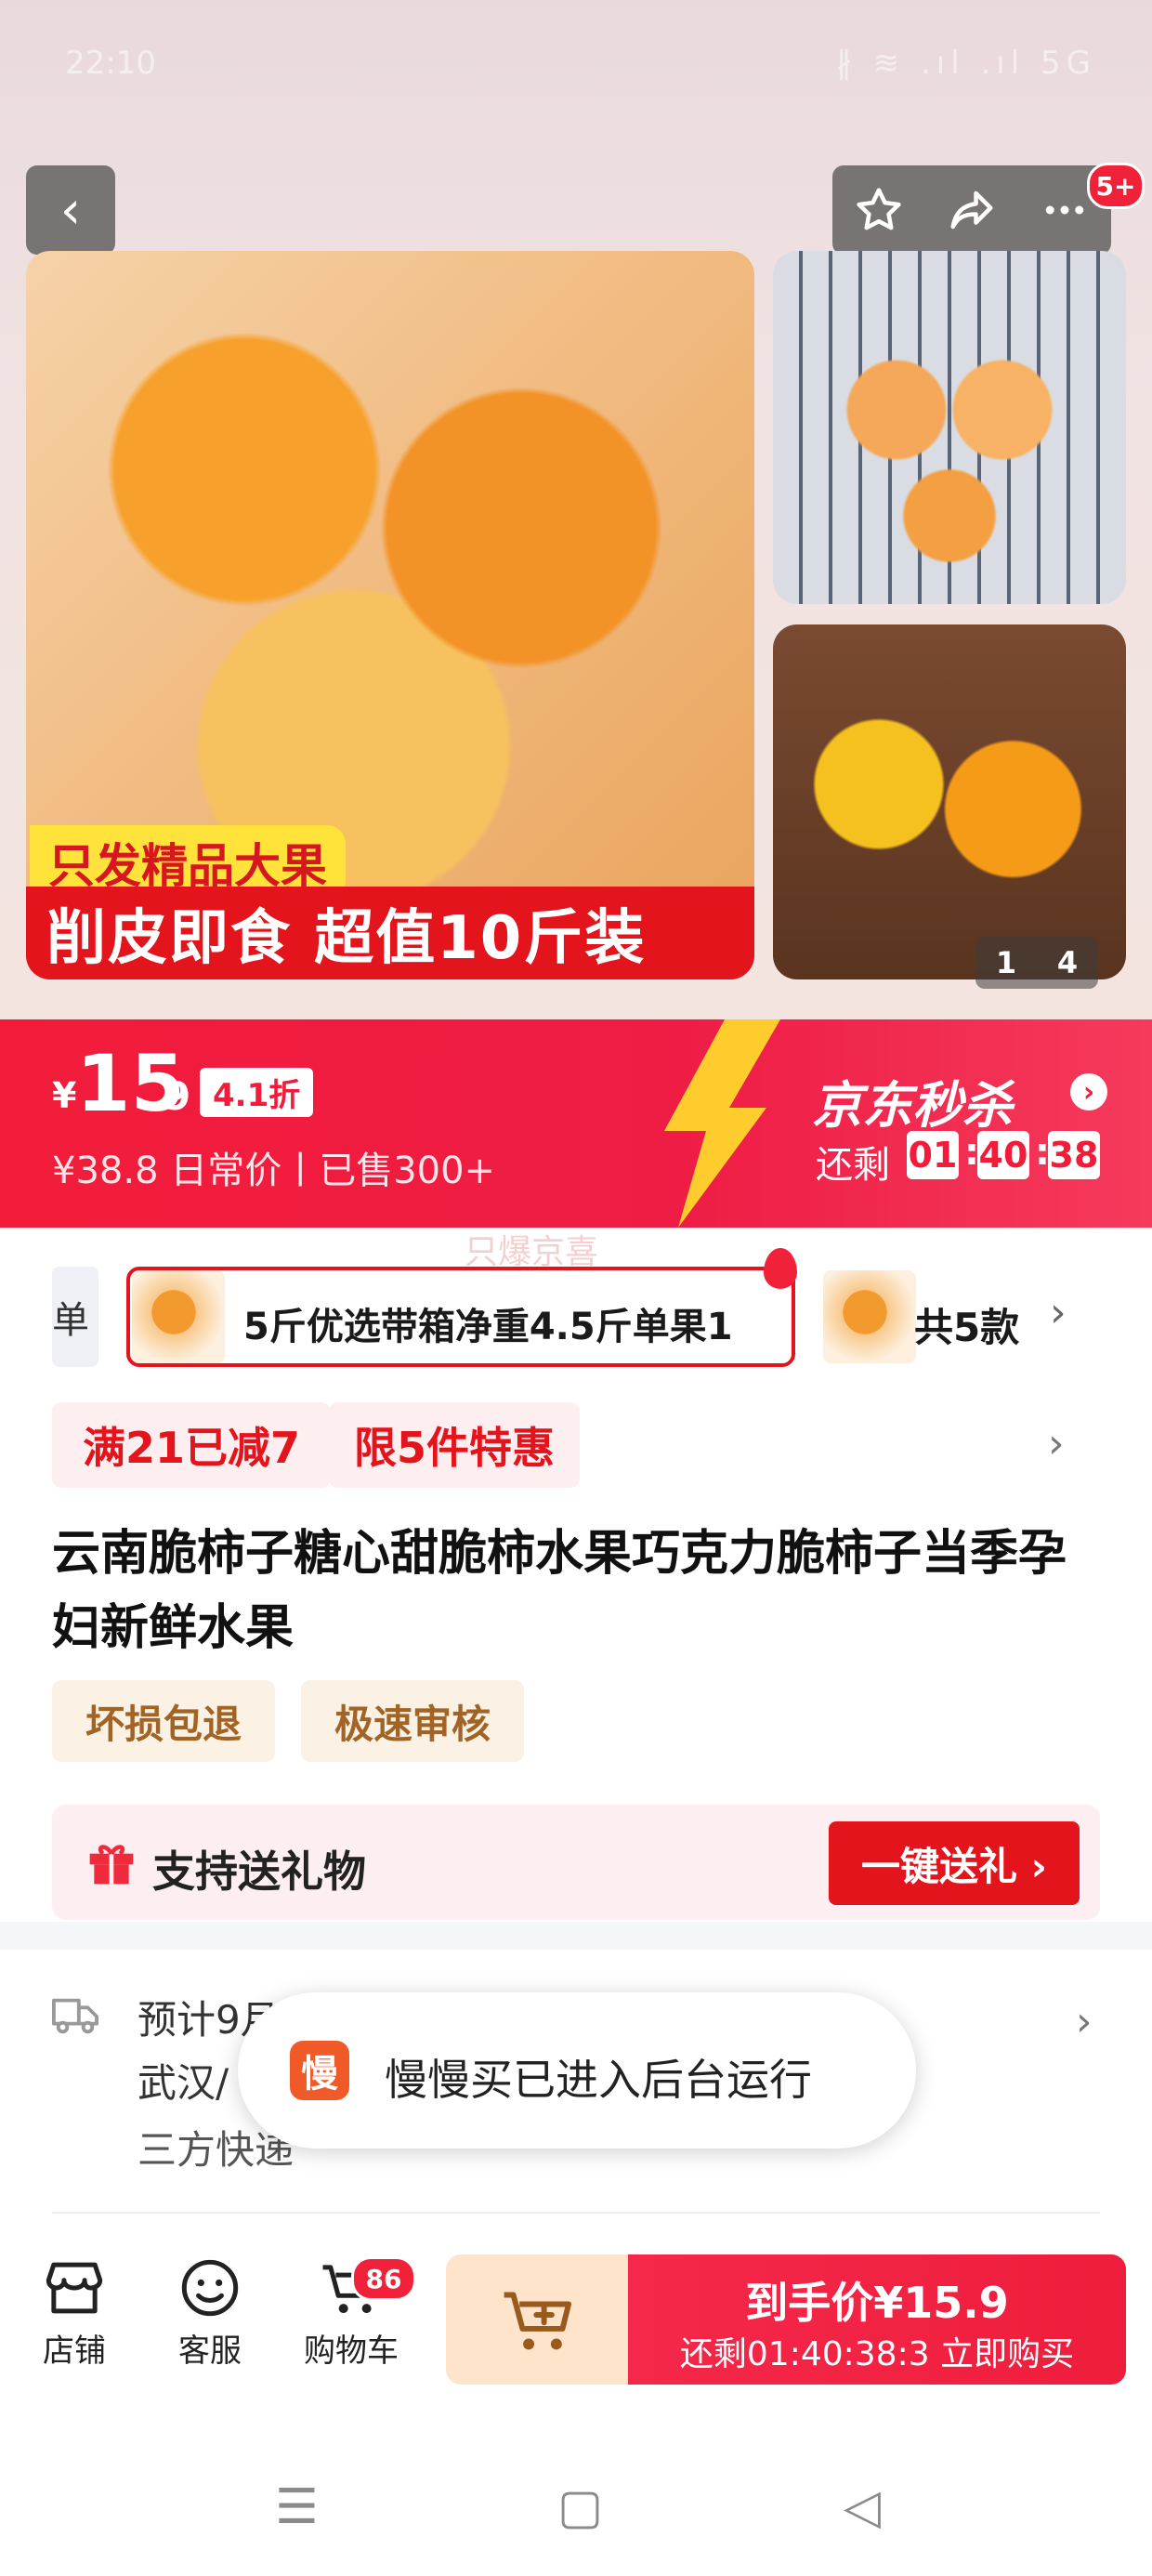  Describe the element at coordinates (598, 2080) in the screenshot. I see `toast-text: 慢慢买已进入后台运行` at that location.